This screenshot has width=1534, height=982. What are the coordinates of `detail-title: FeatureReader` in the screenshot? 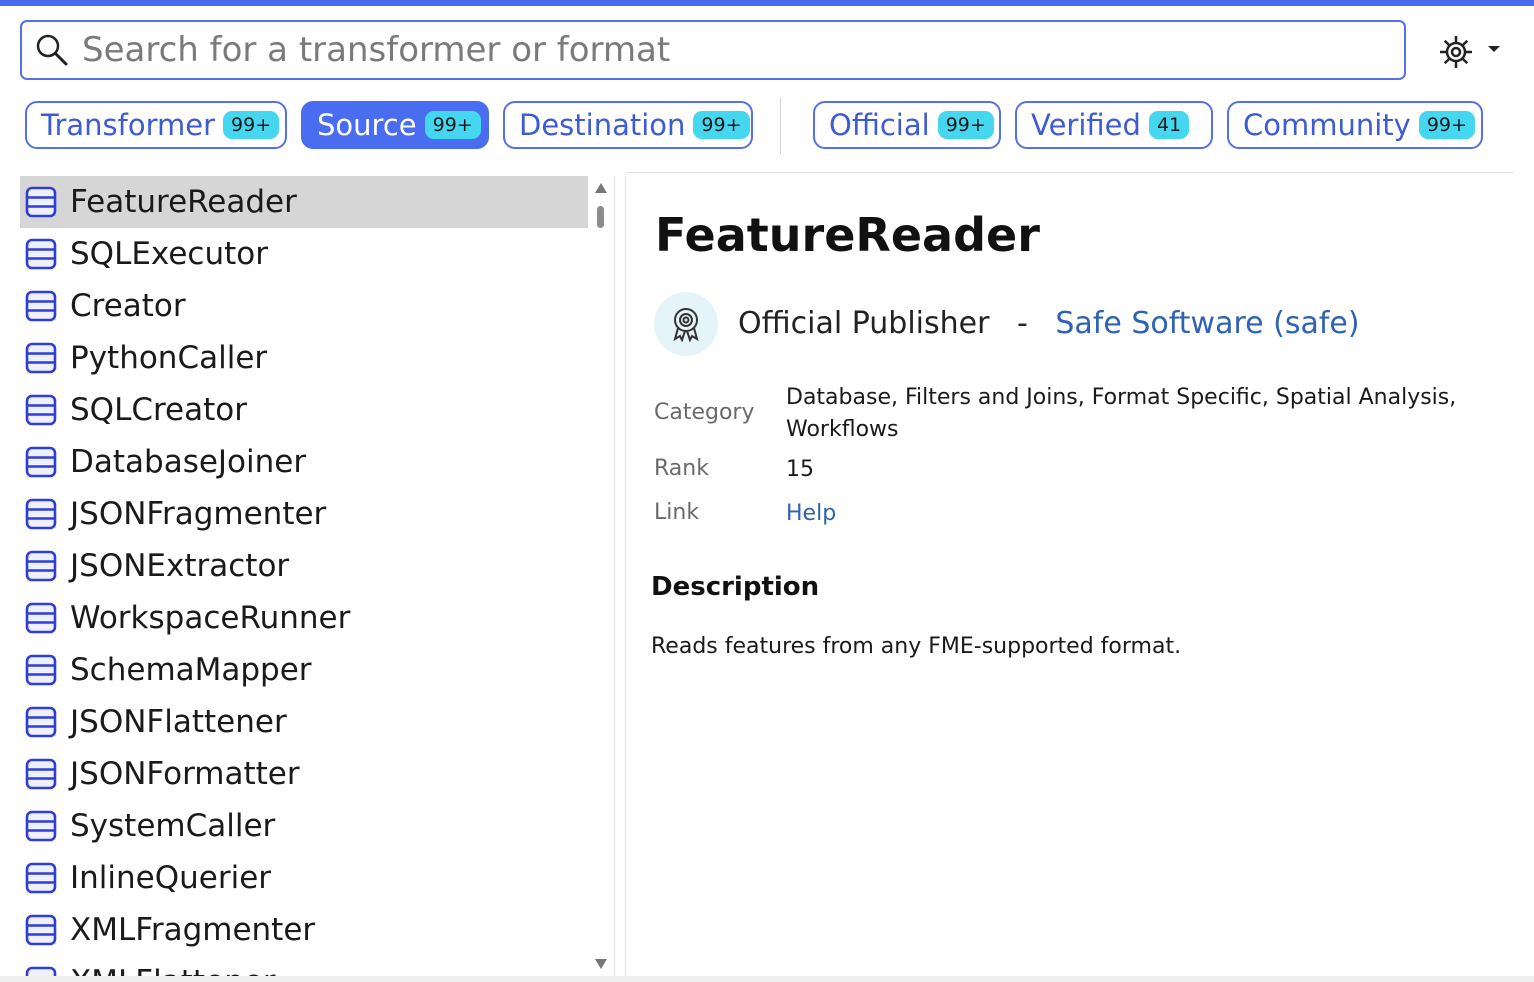 It's located at (847, 235).